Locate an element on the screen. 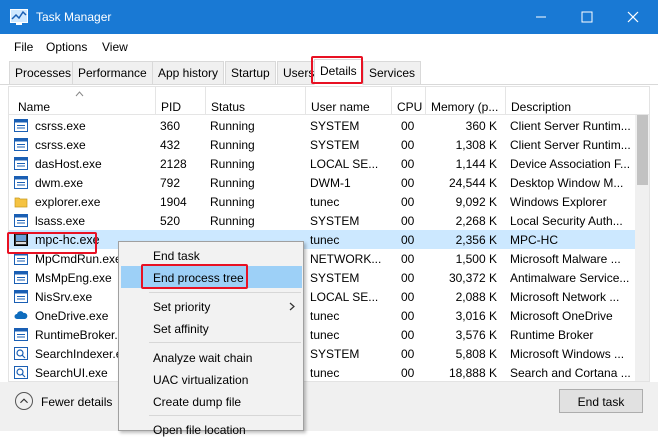  selected-process-highlight is located at coordinates (52, 243).